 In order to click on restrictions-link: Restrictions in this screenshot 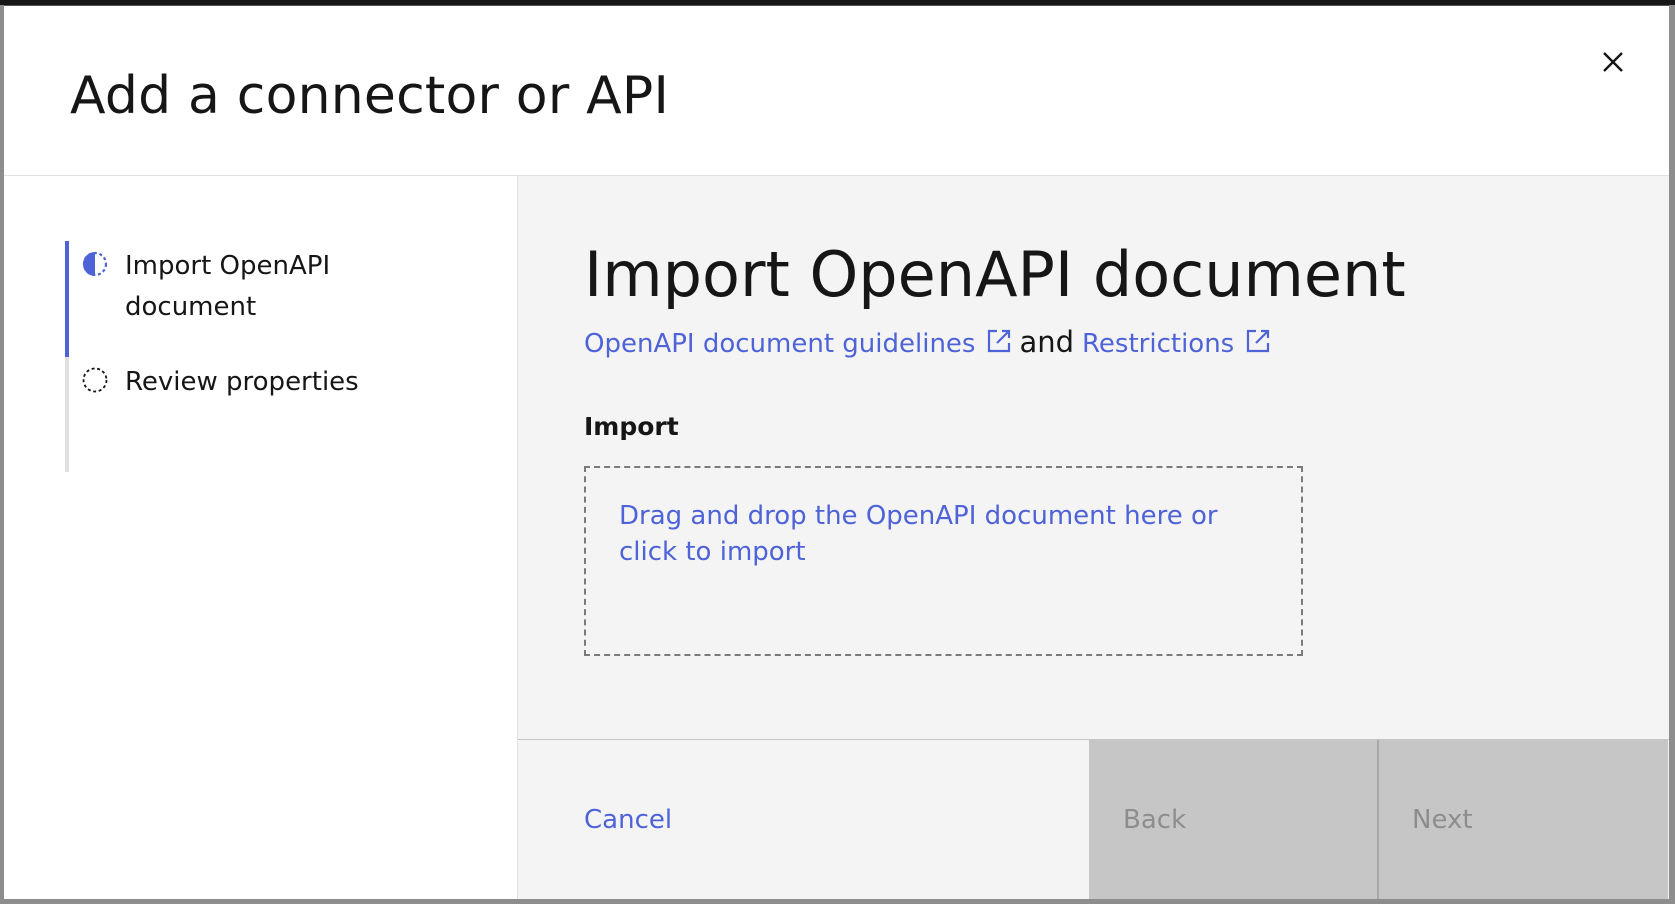, I will do `click(1177, 344)`.